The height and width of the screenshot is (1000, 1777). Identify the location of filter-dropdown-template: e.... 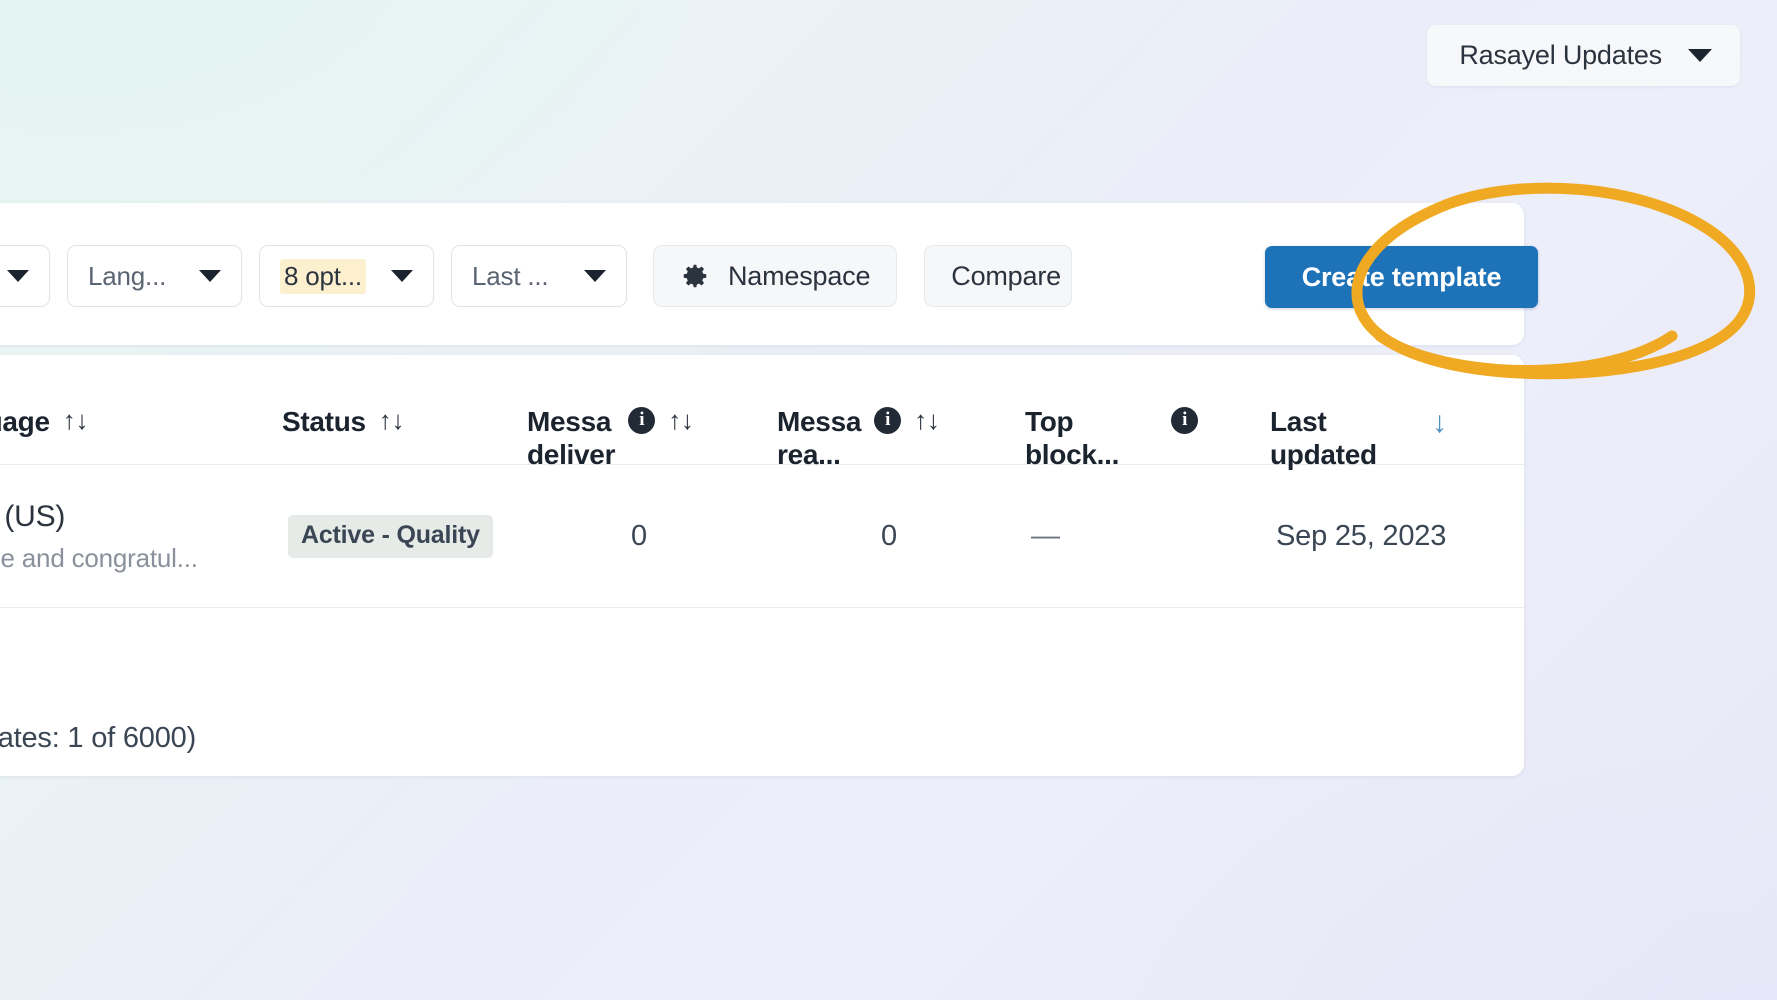
(25, 276).